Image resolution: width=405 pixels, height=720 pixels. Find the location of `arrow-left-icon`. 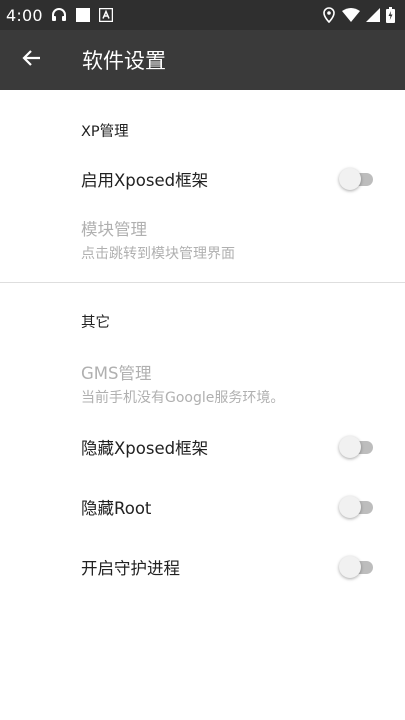

arrow-left-icon is located at coordinates (32, 60).